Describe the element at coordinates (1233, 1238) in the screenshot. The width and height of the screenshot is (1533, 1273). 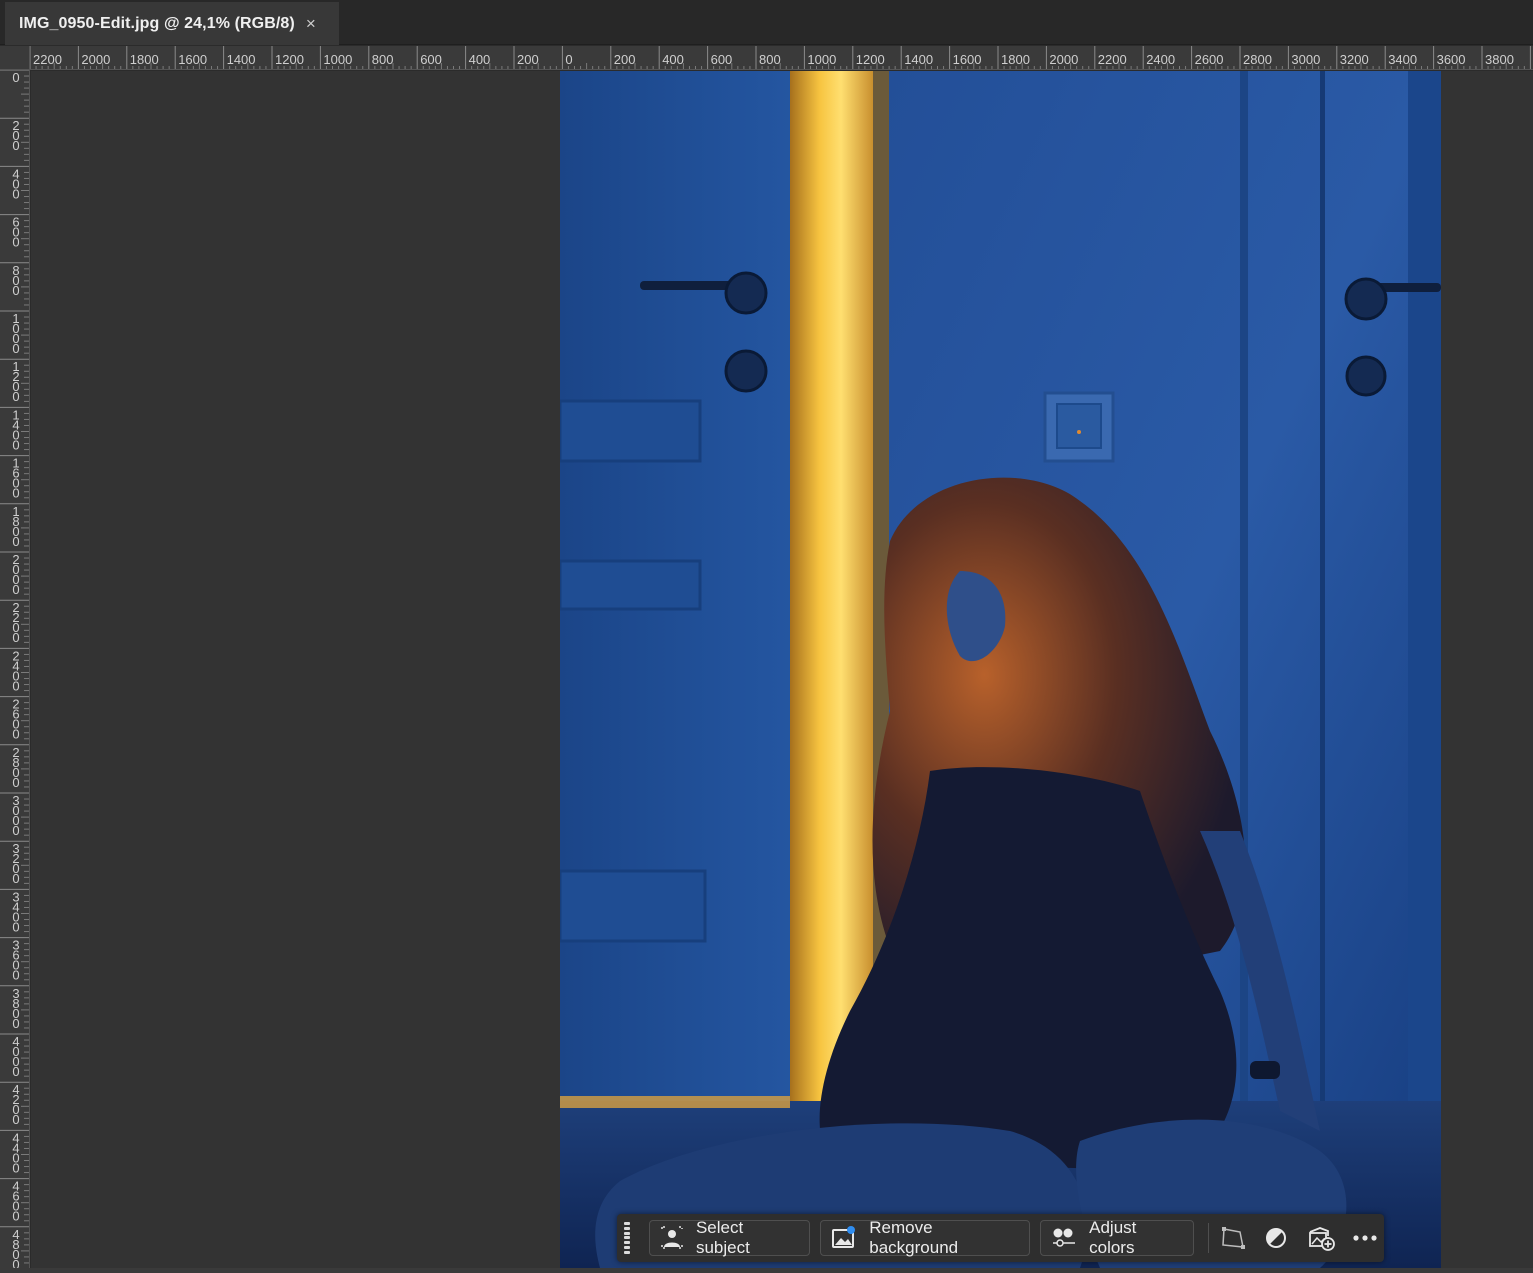
I see `transform-icon` at that location.